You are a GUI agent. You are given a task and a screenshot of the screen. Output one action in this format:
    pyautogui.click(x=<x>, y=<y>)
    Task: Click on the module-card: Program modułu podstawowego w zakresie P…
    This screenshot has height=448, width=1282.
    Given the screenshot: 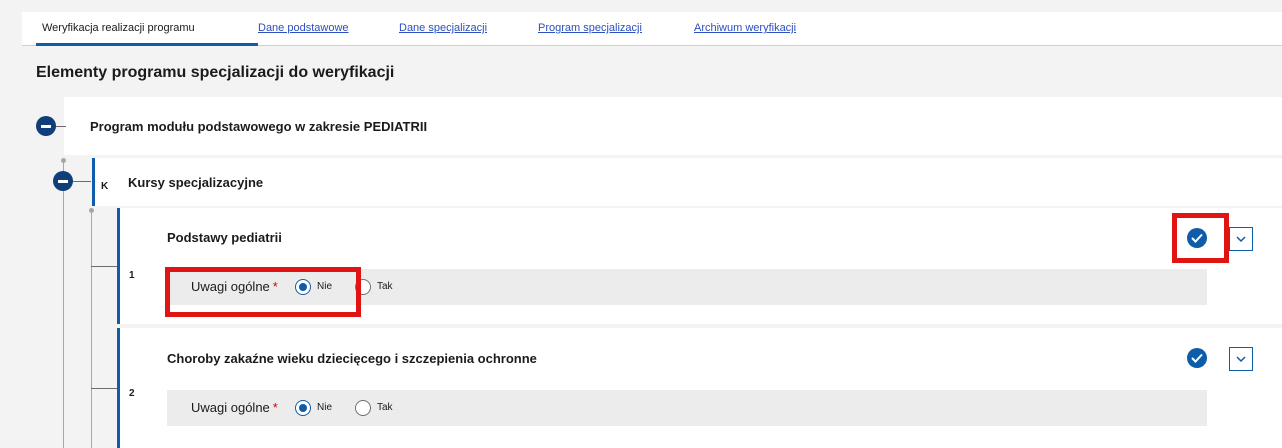 What is the action you would take?
    pyautogui.click(x=673, y=126)
    